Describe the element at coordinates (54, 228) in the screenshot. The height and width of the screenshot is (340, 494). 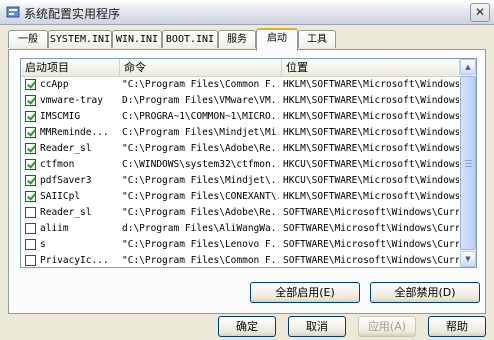
I see `startup-item-name: aliim` at that location.